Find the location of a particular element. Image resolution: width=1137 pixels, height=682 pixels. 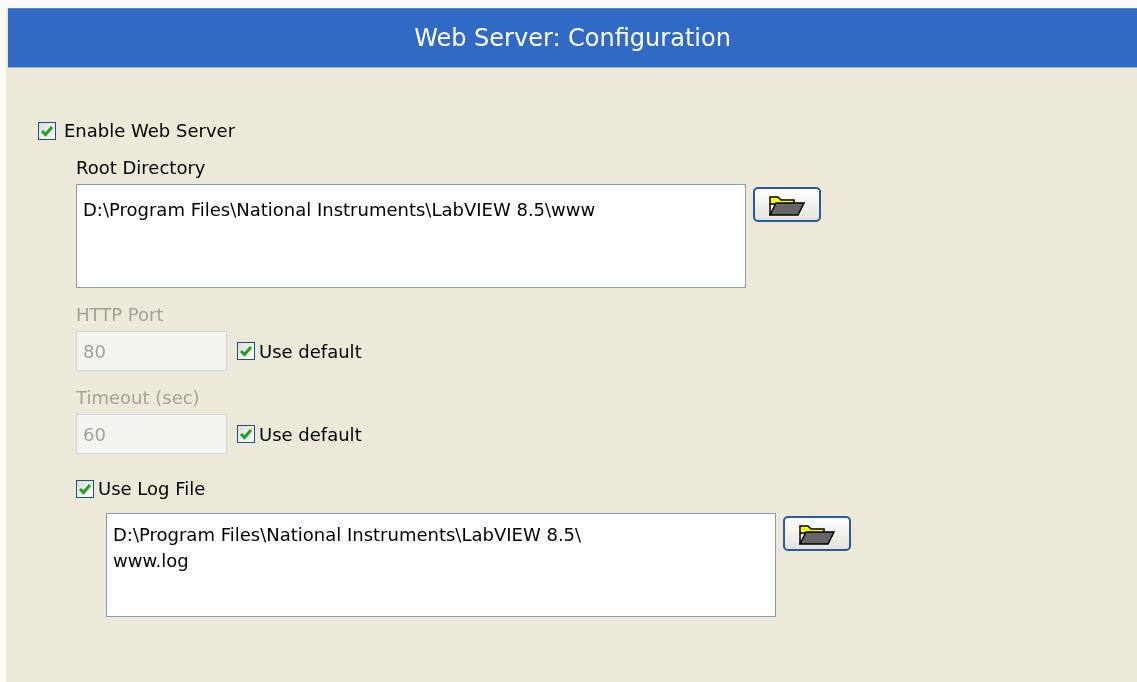

checkbox-label: Use Log File is located at coordinates (152, 488).